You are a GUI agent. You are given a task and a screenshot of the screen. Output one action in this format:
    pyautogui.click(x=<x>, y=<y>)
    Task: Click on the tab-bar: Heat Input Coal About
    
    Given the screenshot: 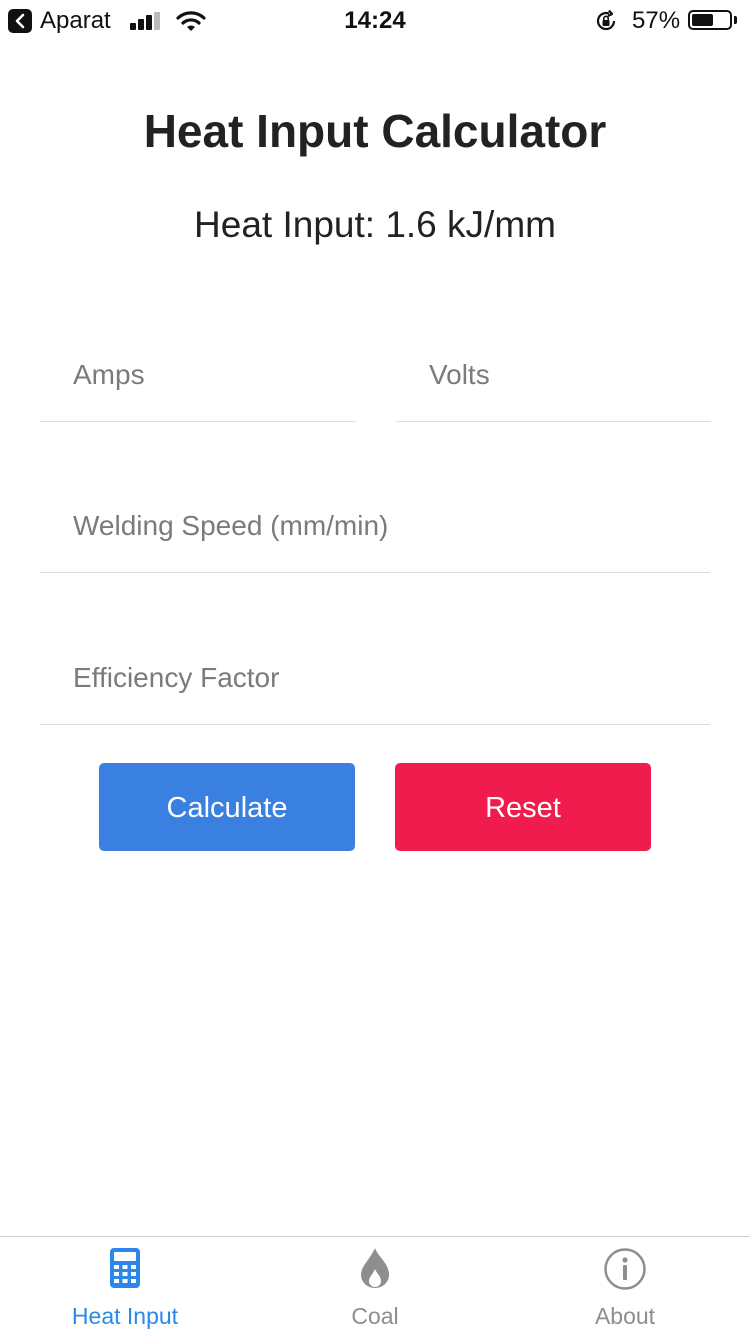 What is the action you would take?
    pyautogui.click(x=375, y=1285)
    